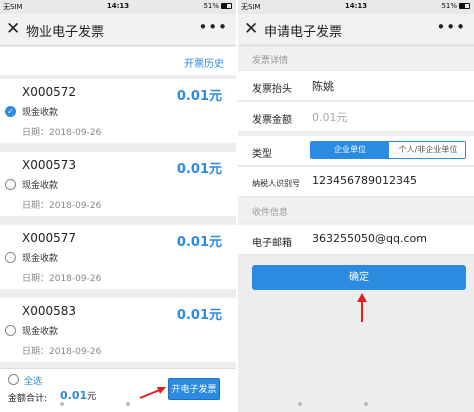 This screenshot has width=474, height=412. Describe the element at coordinates (356, 58) in the screenshot. I see `section-header-details: 发票详情` at that location.